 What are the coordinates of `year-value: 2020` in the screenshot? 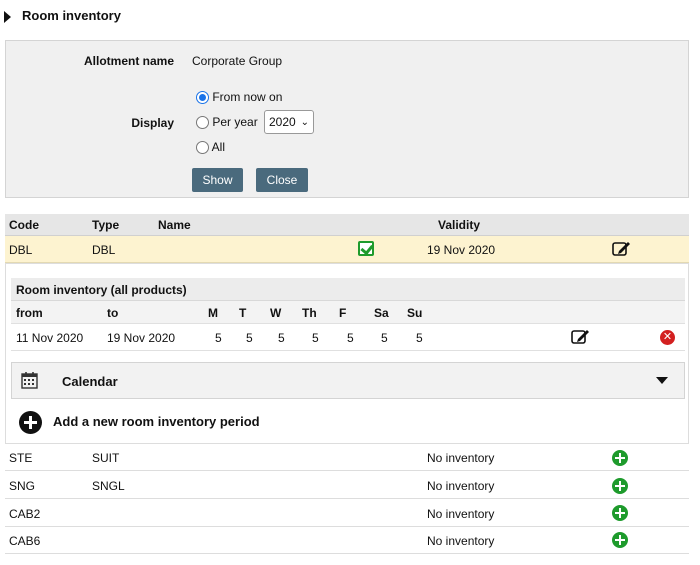 It's located at (282, 122).